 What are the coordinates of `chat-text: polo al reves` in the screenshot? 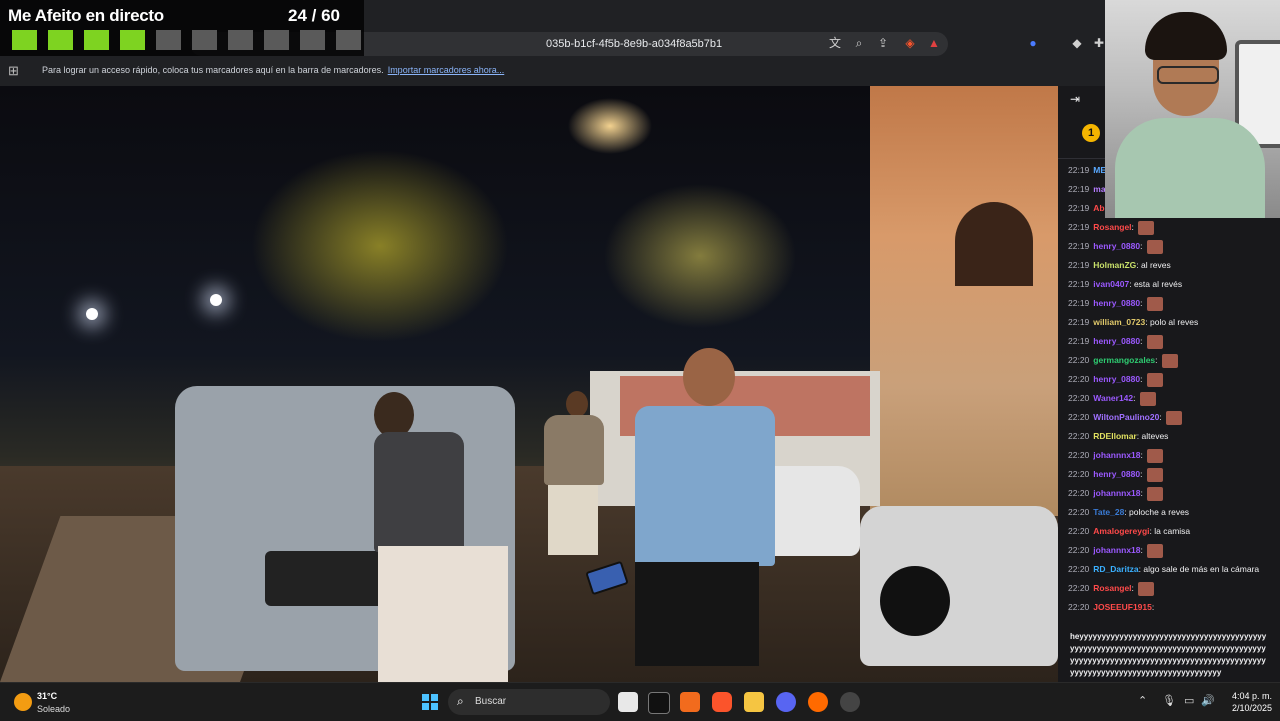 It's located at (1174, 322).